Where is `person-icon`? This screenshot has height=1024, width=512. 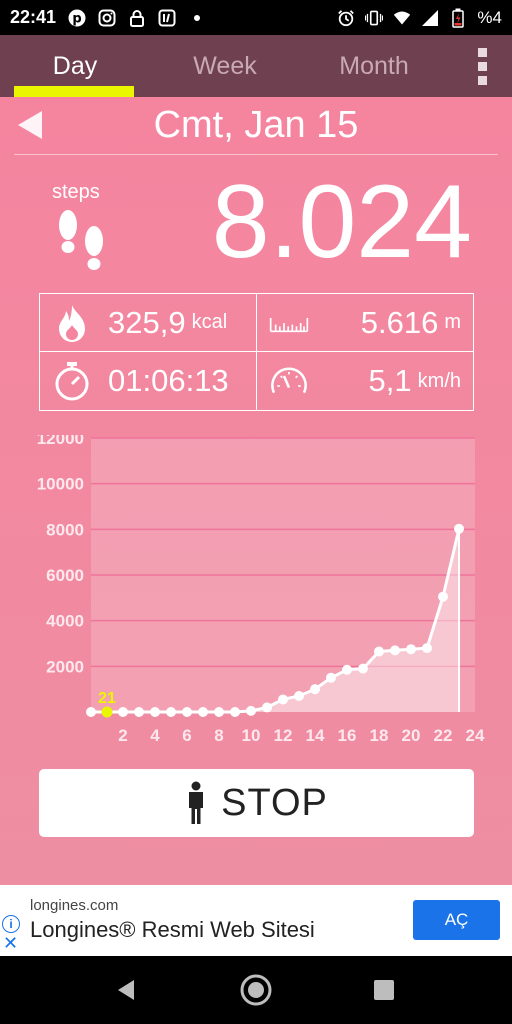 person-icon is located at coordinates (196, 802).